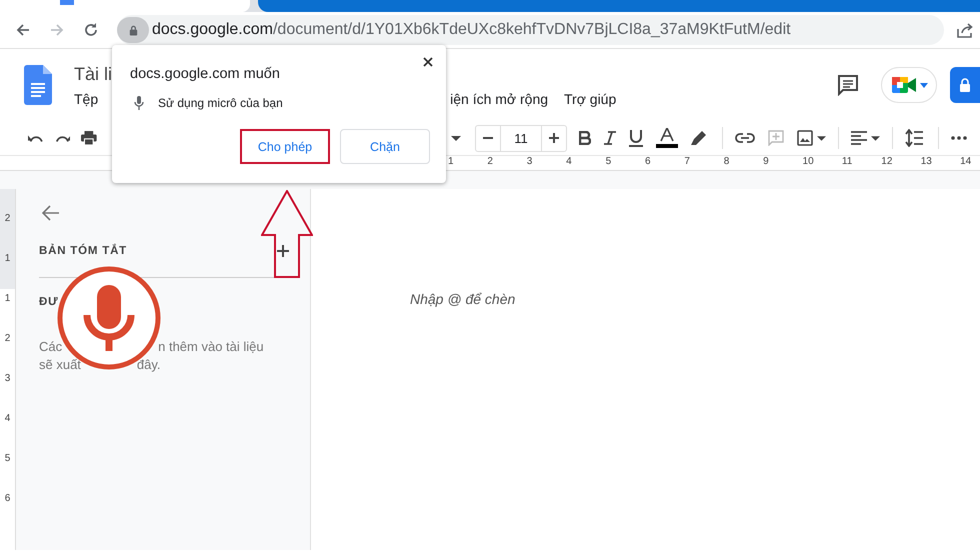  Describe the element at coordinates (766, 162) in the screenshot. I see `ruler-number: 9` at that location.